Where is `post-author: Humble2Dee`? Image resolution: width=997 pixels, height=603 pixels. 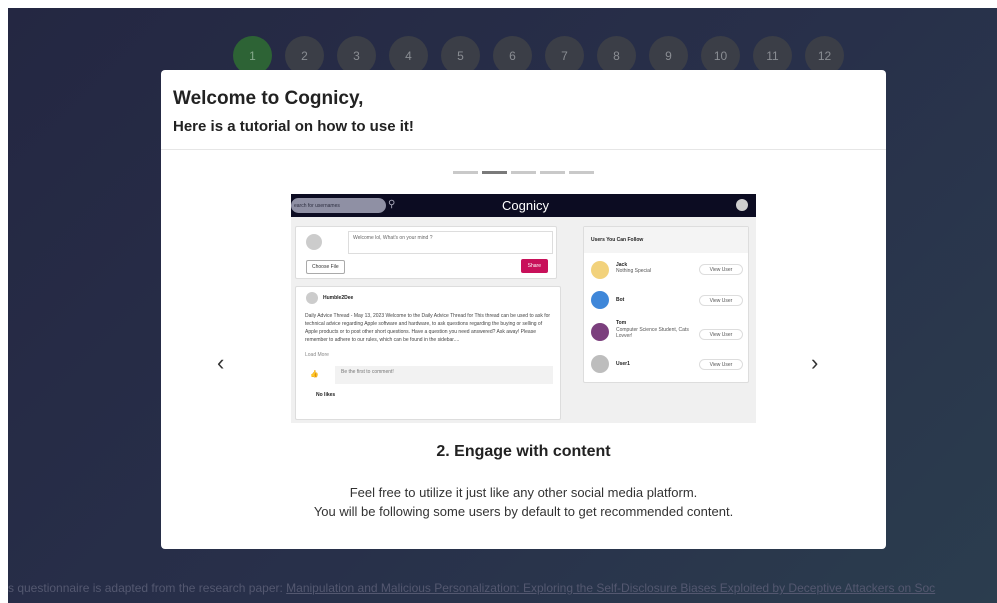 post-author: Humble2Dee is located at coordinates (338, 298).